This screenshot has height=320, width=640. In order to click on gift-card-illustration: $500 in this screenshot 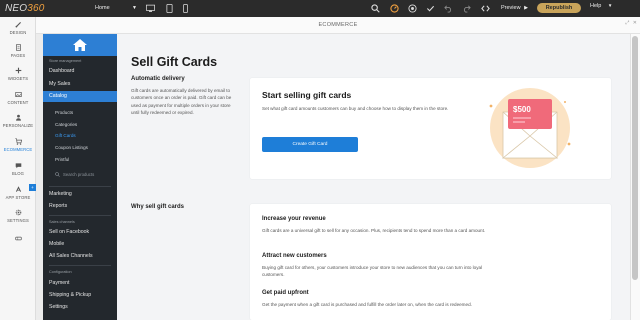, I will do `click(530, 128)`.